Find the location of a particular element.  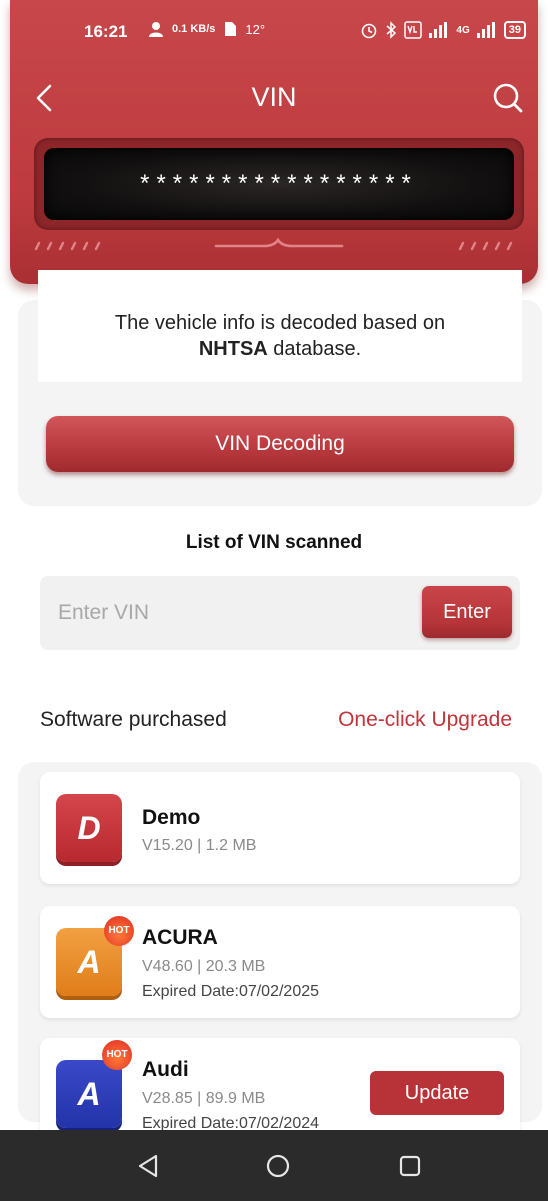

software-name: Audi is located at coordinates (165, 1069).